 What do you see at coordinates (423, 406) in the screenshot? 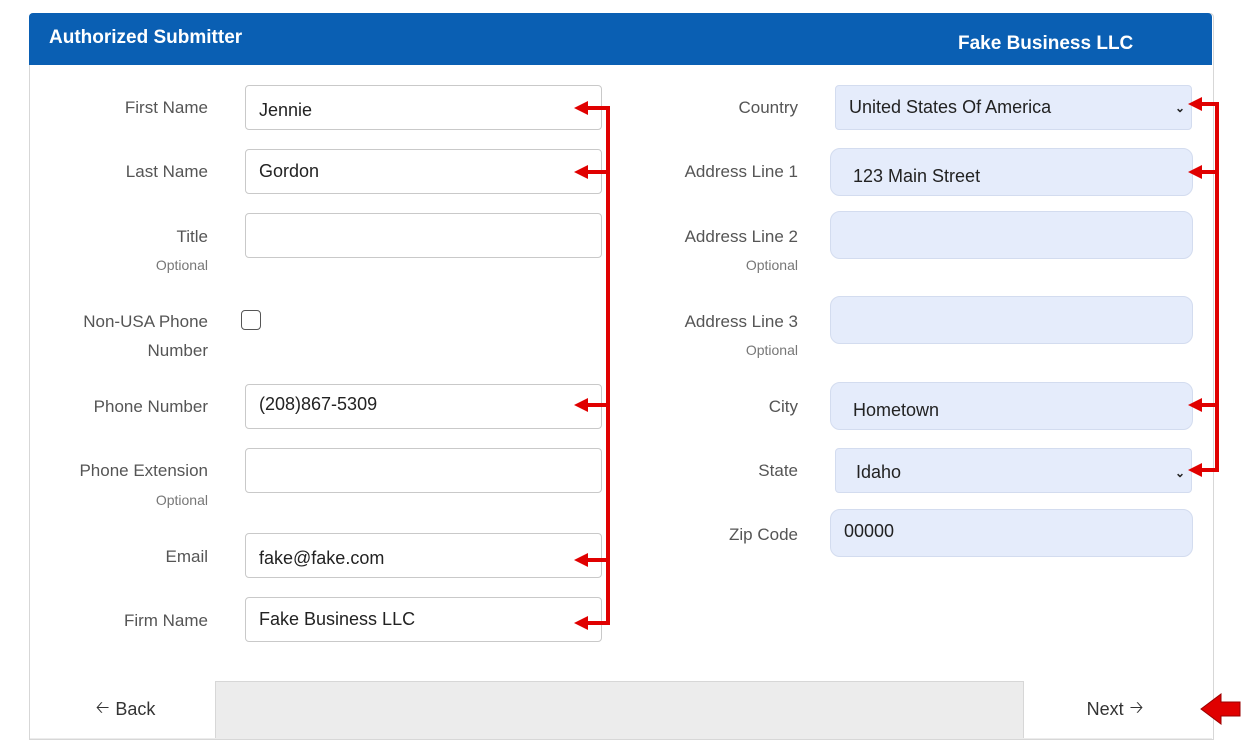
I see `phone-number-input: (208)867-5309` at bounding box center [423, 406].